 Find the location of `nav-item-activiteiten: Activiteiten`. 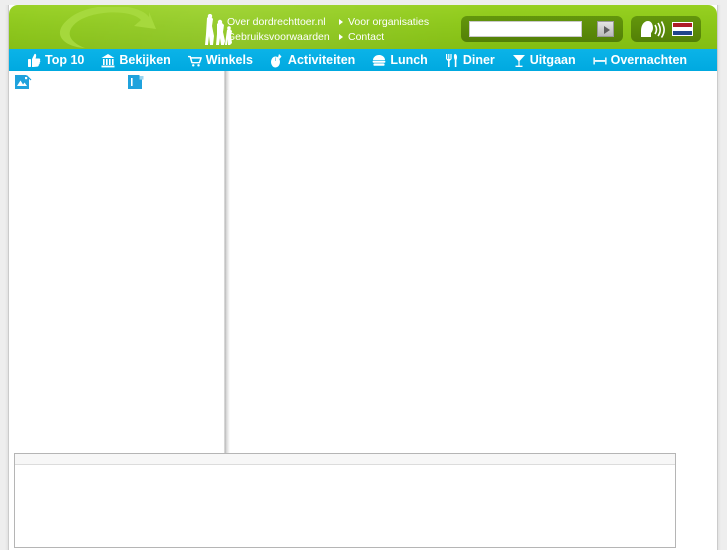

nav-item-activiteiten: Activiteiten is located at coordinates (312, 60).